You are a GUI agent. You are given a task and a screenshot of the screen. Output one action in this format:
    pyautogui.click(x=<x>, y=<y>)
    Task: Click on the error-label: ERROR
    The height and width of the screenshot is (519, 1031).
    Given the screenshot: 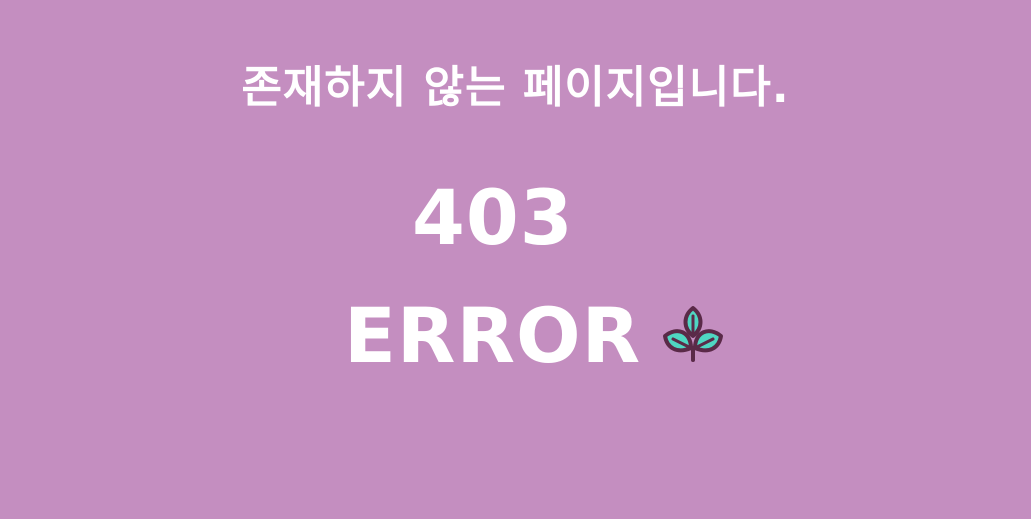 What is the action you would take?
    pyautogui.click(x=493, y=335)
    